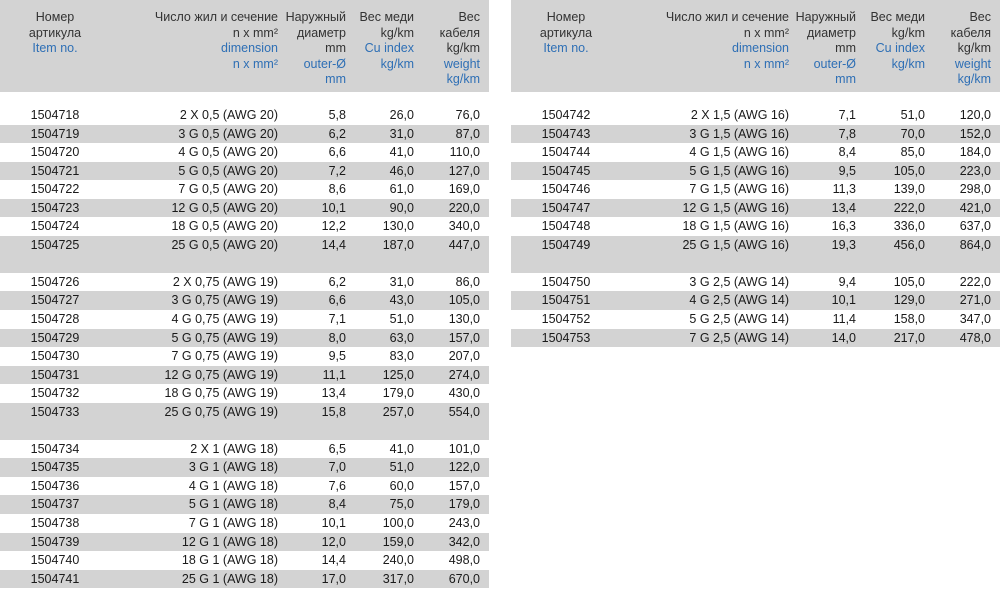 The image size is (1000, 596). What do you see at coordinates (566, 152) in the screenshot?
I see `cell-item-number: 1504744` at bounding box center [566, 152].